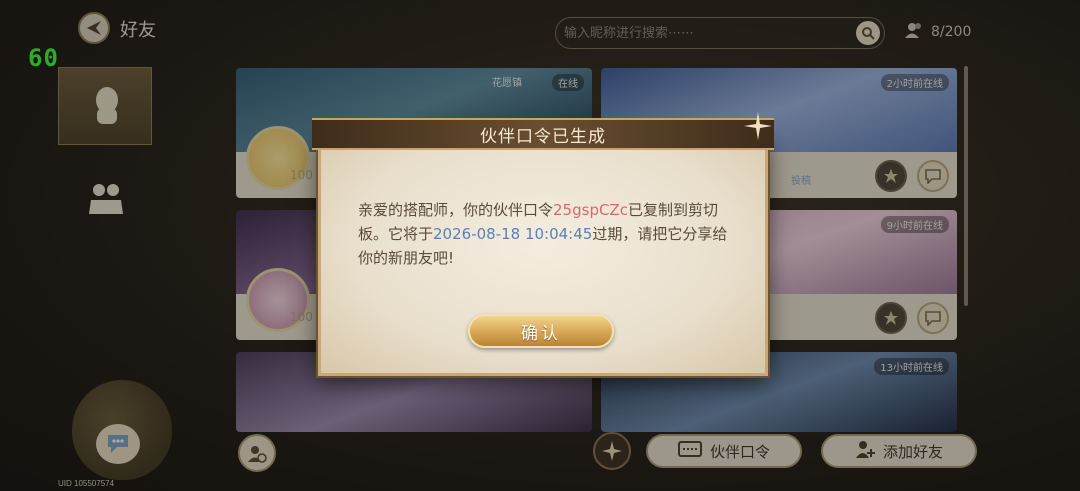 The image size is (1080, 491). Describe the element at coordinates (456, 210) in the screenshot. I see `message-part-1: 亲爱的搭配师，你的伙伴口令` at that location.